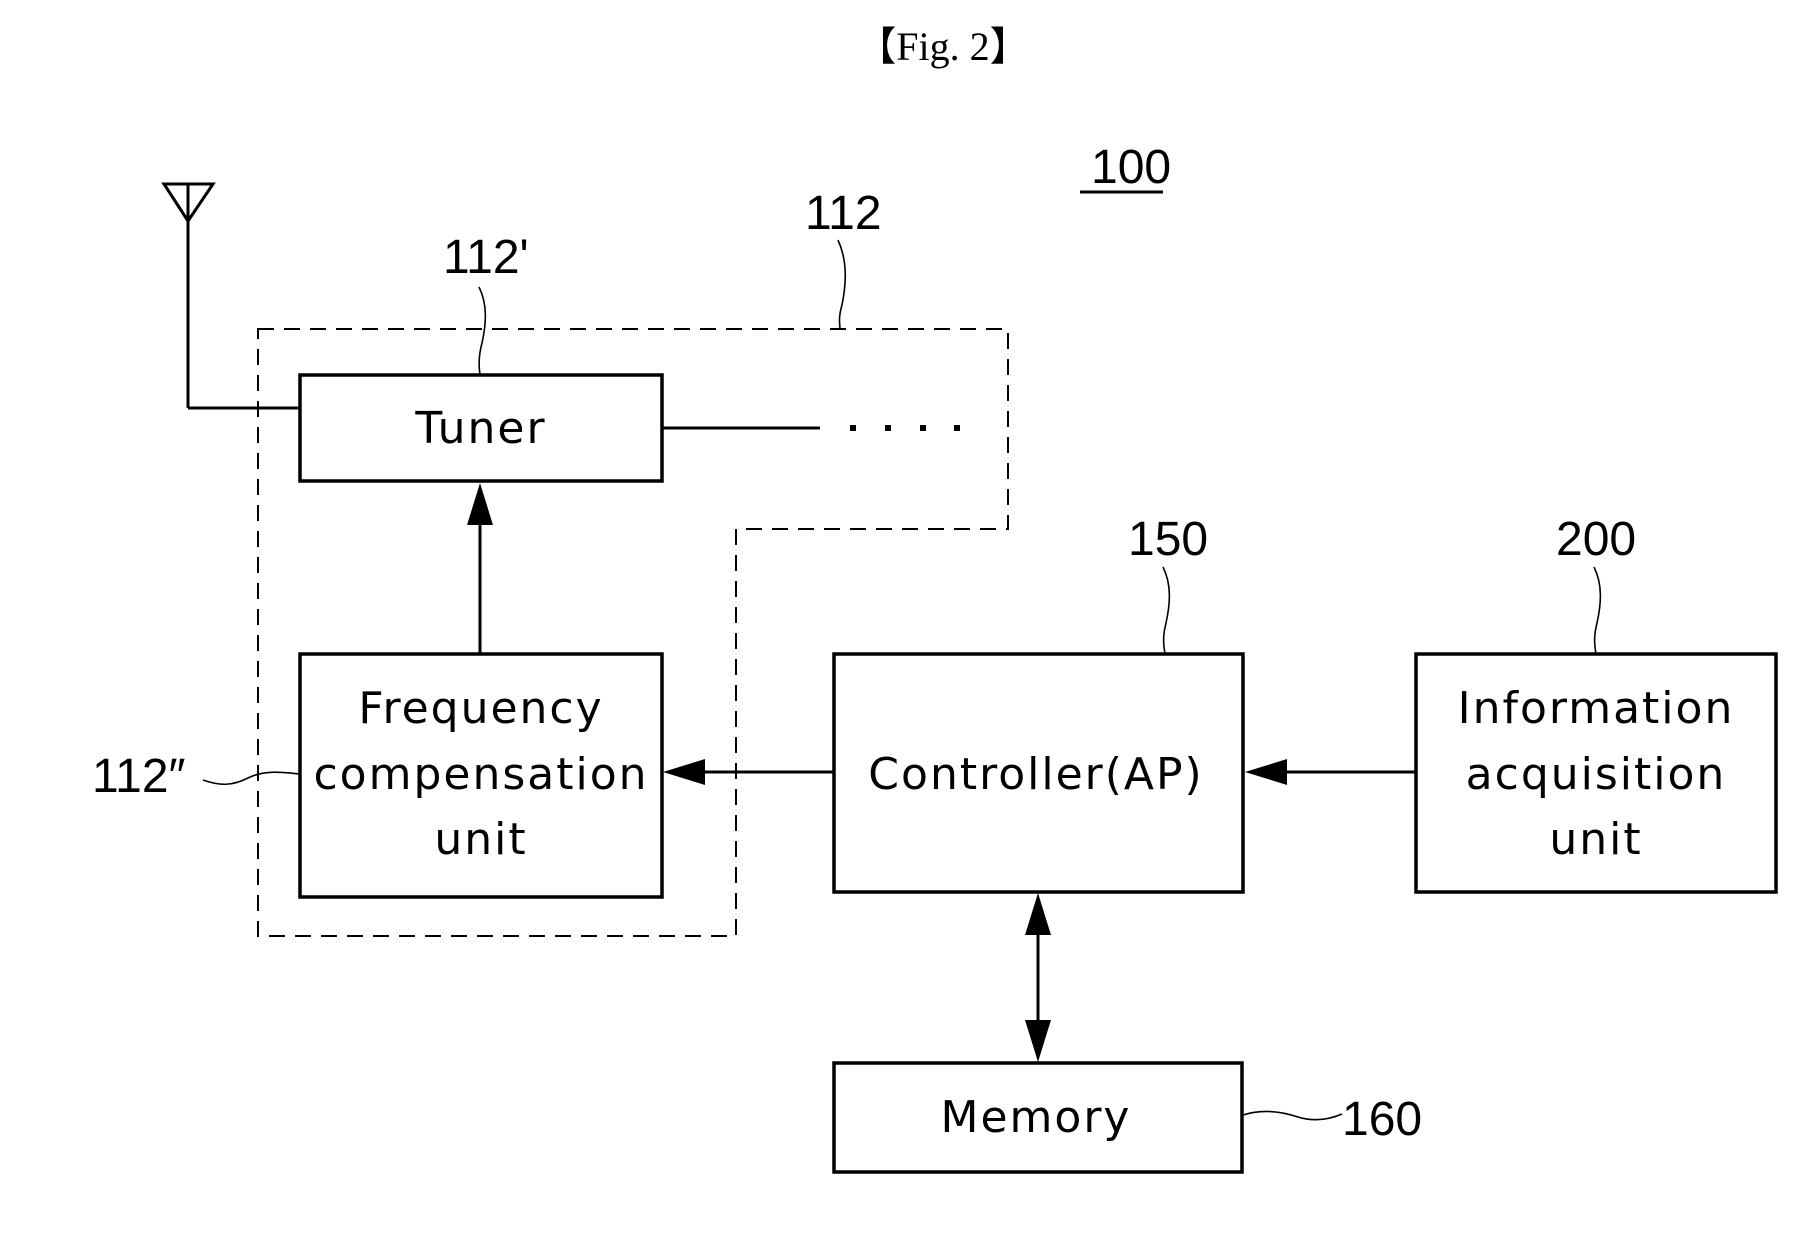 The image size is (1819, 1254). I want to click on freq-label-line2: compensation, so click(480, 774).